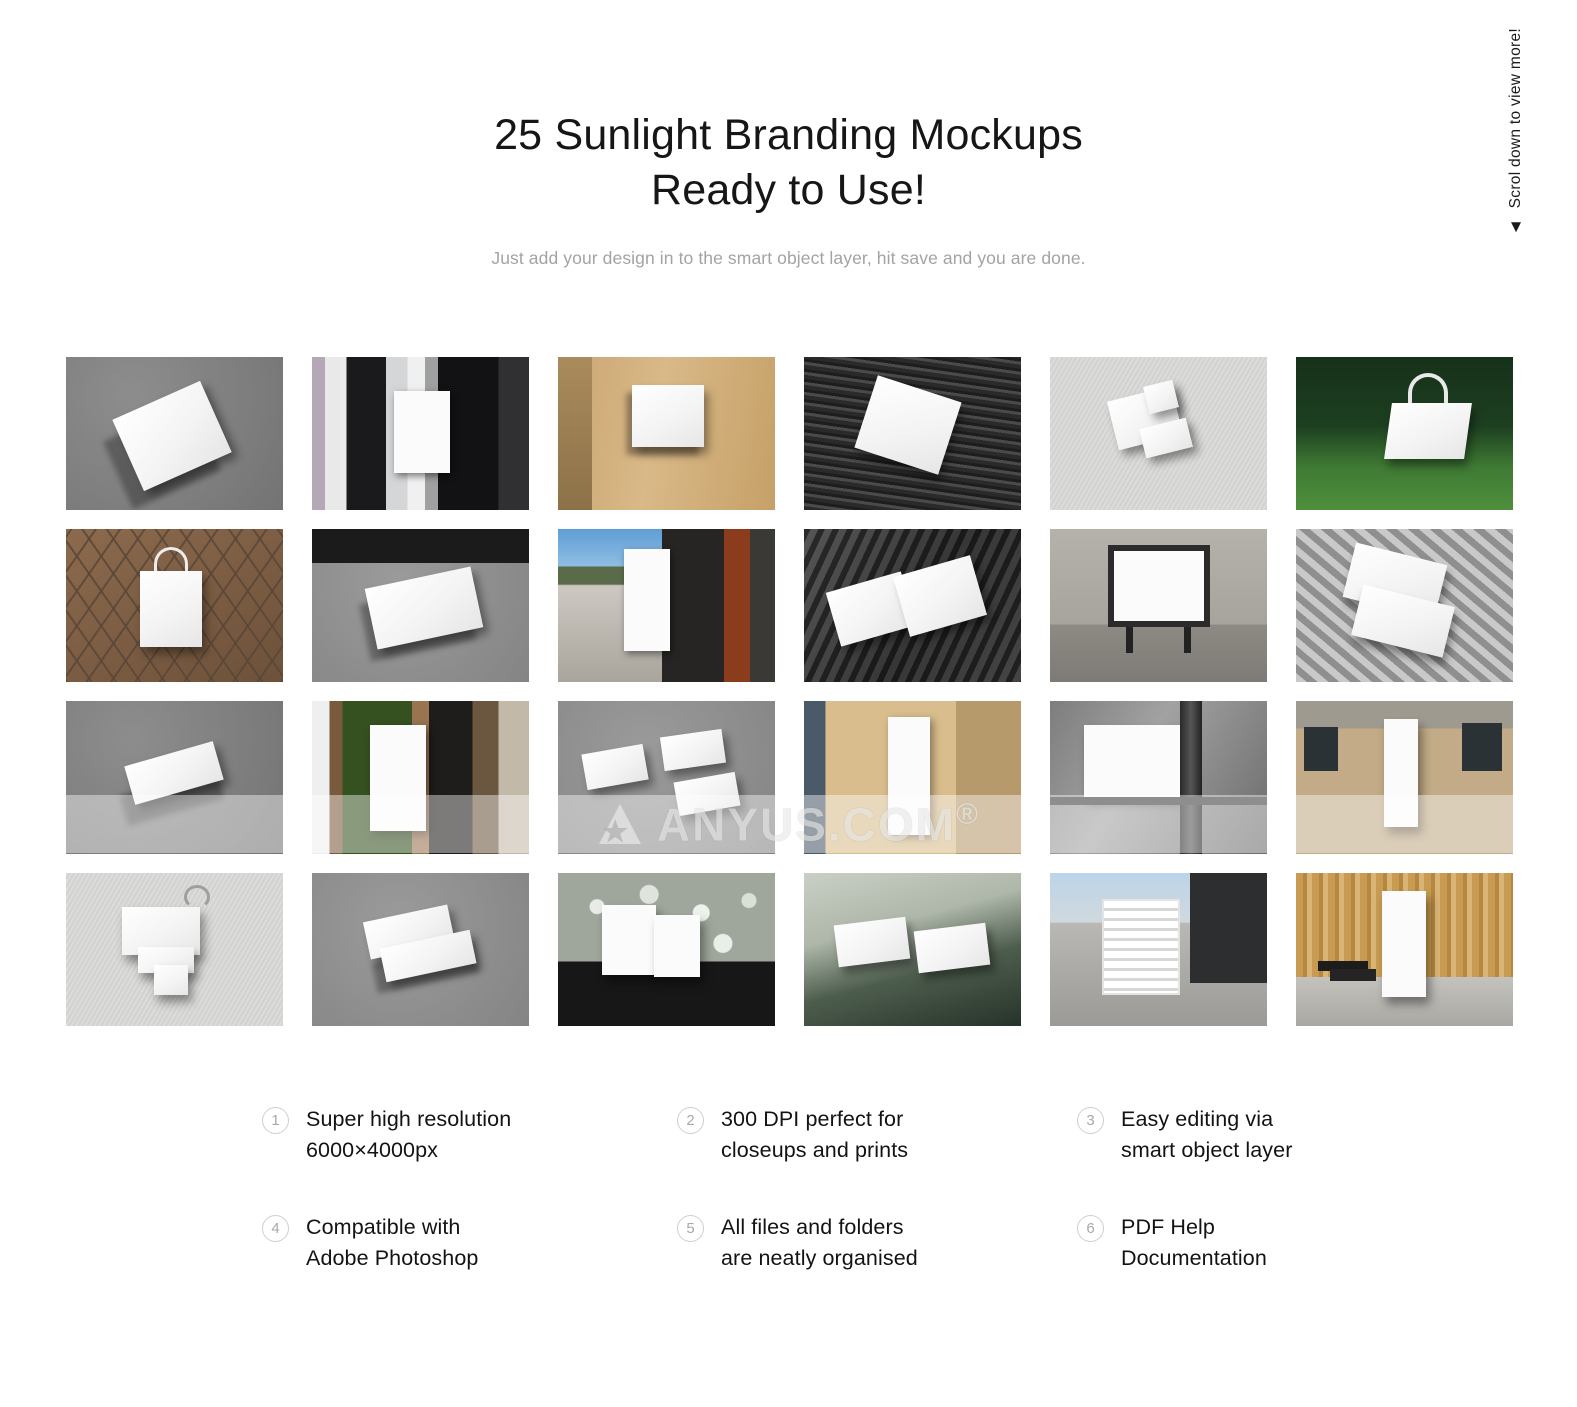  What do you see at coordinates (1206, 1134) in the screenshot?
I see `feature-label-3: Easy editing via smart object layer` at bounding box center [1206, 1134].